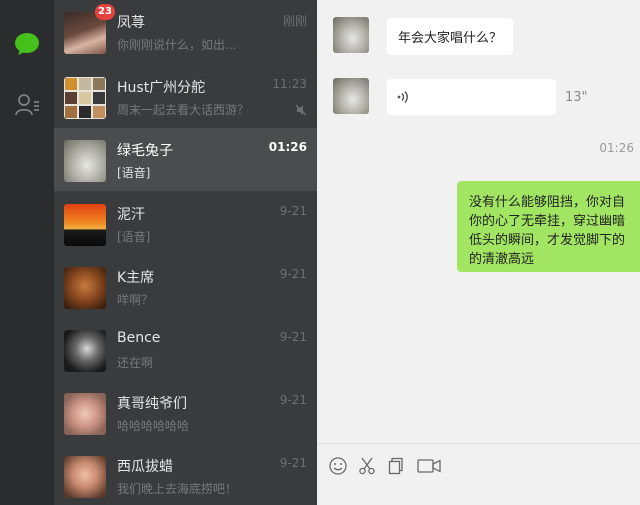 The image size is (640, 505). I want to click on conversation-item: 23 凤荨 你刚刚说什么，如出... 刚刚, so click(185, 31).